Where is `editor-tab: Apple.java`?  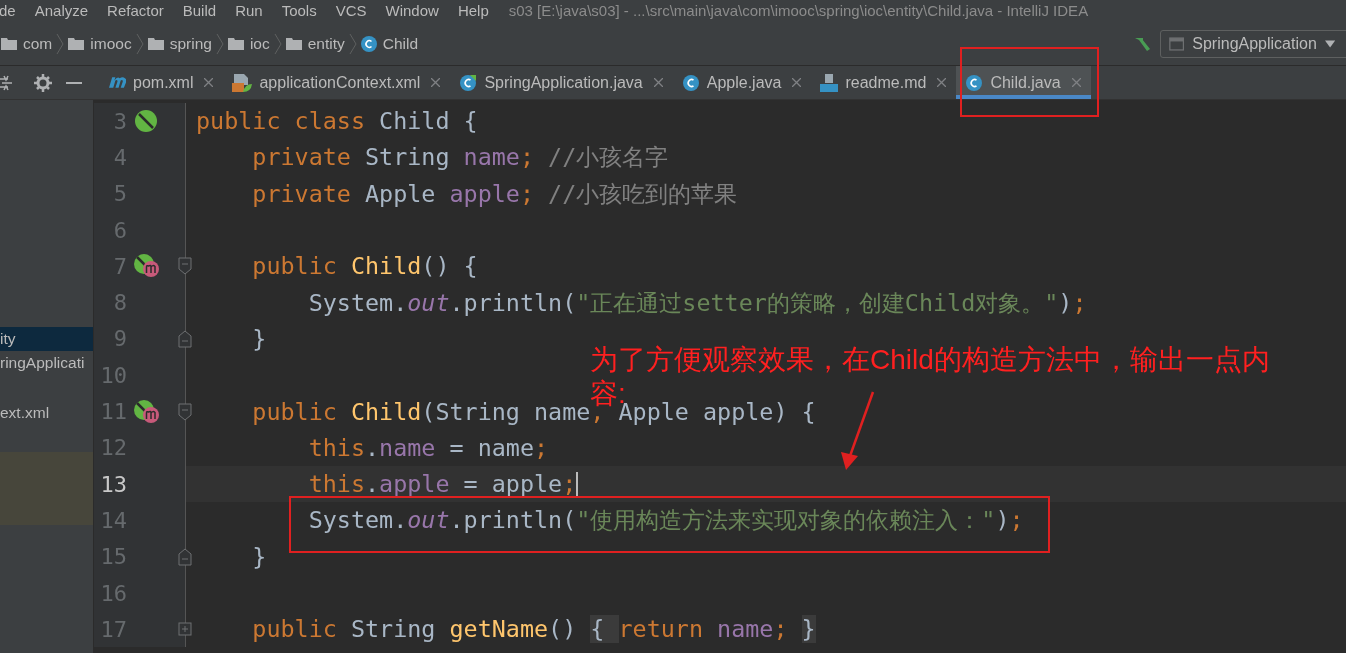
editor-tab: Apple.java is located at coordinates (742, 82).